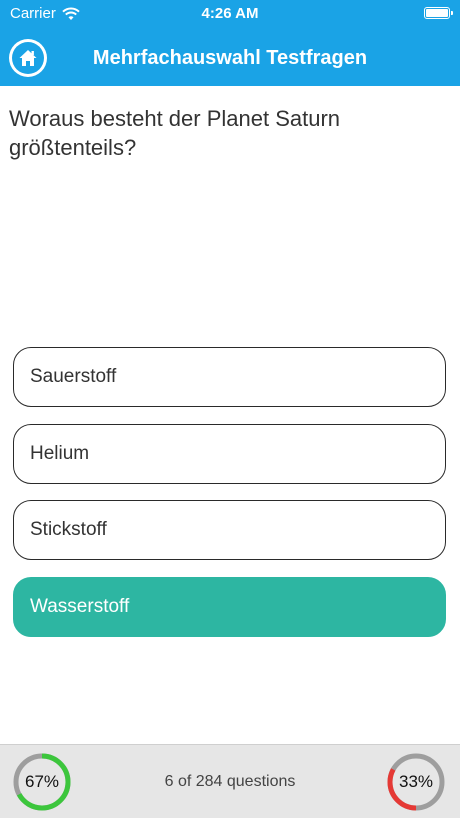 This screenshot has height=818, width=460. I want to click on nav-bar: Mehrfachauswahl Testfragen, so click(230, 58).